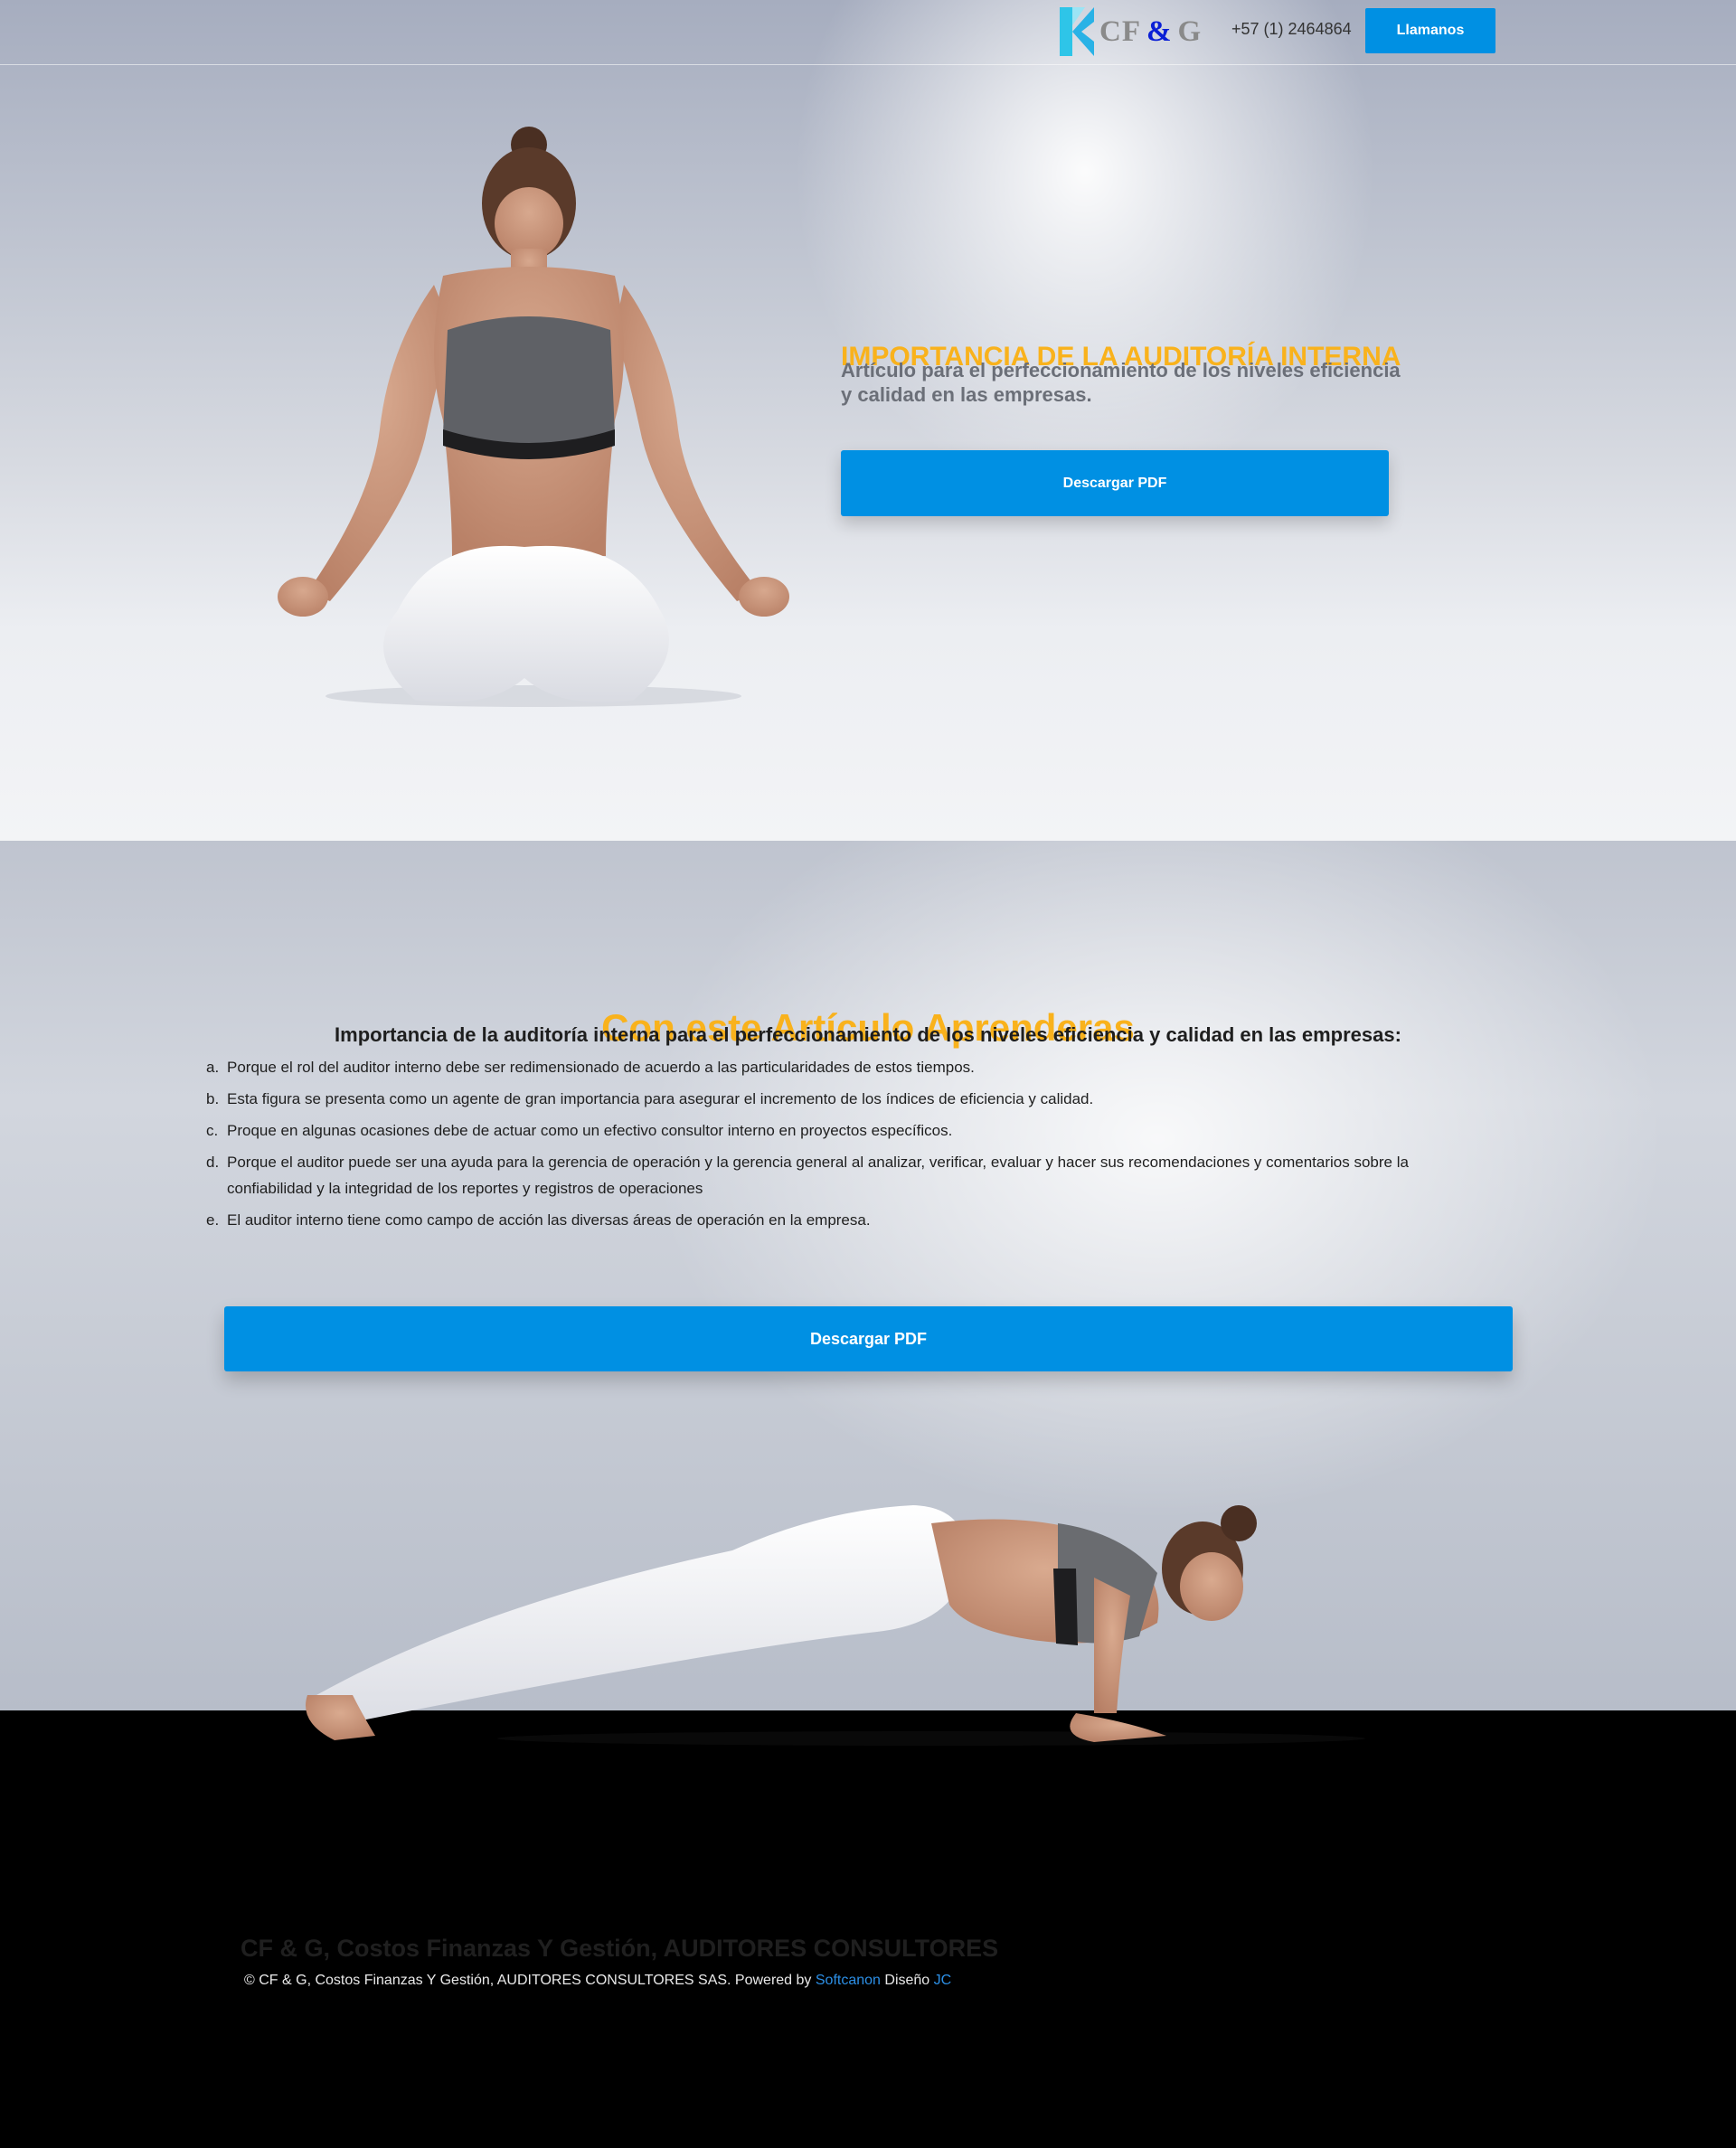 This screenshot has height=2148, width=1736. I want to click on brand-logo: CF & G, so click(1137, 31).